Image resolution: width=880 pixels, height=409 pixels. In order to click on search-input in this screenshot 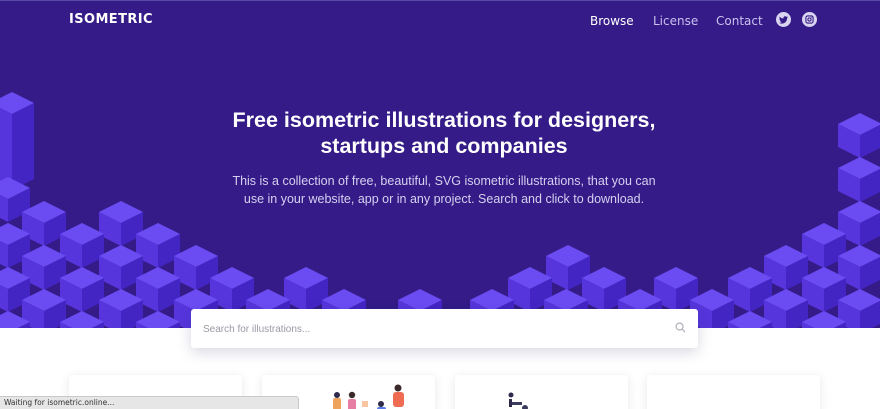, I will do `click(433, 329)`.